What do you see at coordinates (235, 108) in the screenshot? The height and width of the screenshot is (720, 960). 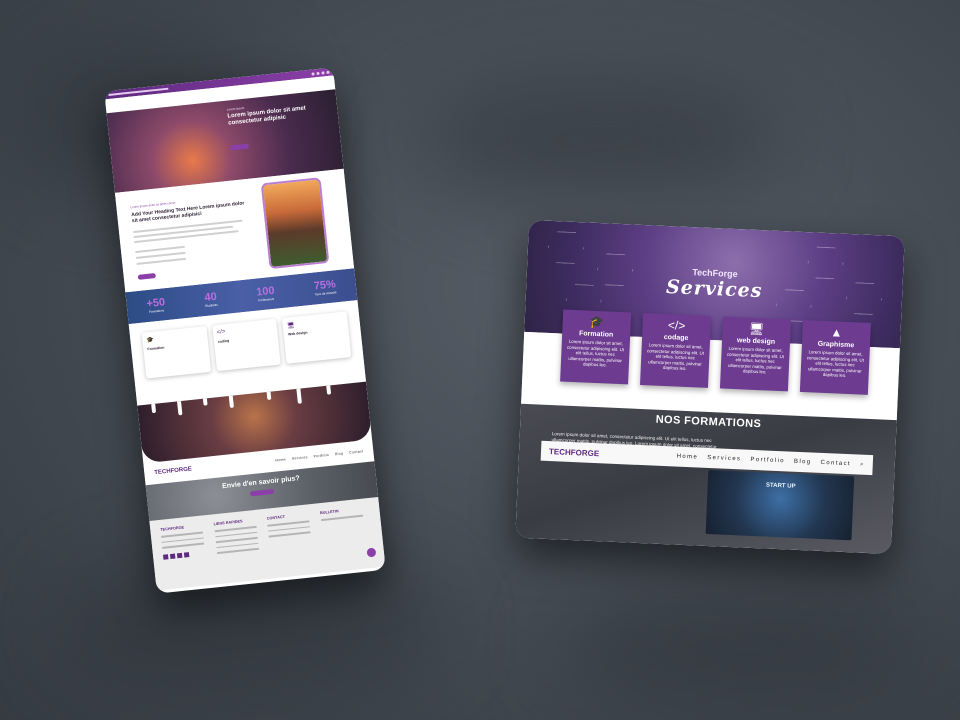 I see `phone-hero-kicker: Lorem Ipsum` at bounding box center [235, 108].